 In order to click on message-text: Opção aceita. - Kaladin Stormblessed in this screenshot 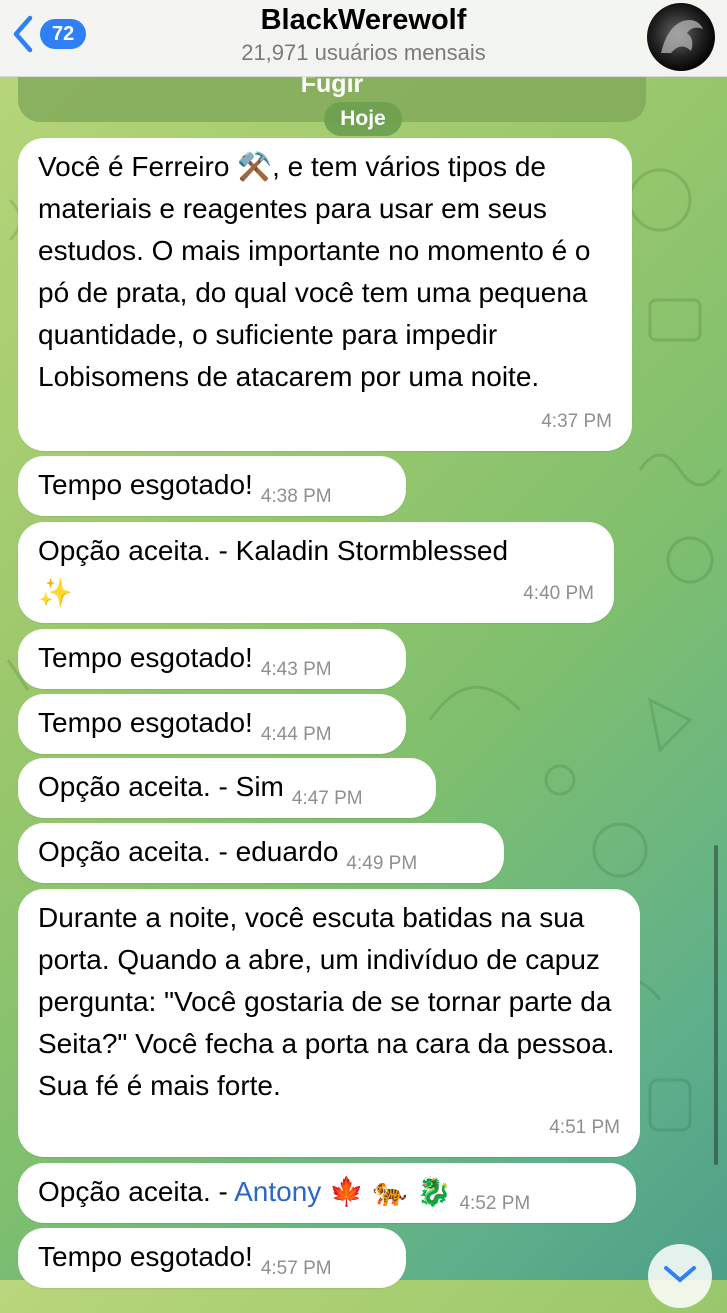, I will do `click(273, 550)`.